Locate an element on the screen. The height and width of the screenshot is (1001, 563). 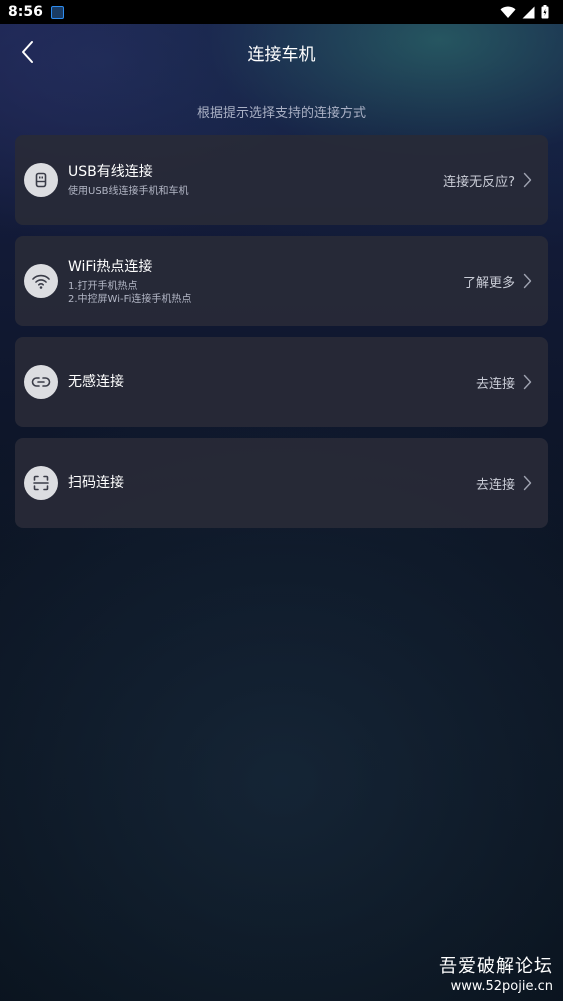
scan-icon is located at coordinates (41, 483).